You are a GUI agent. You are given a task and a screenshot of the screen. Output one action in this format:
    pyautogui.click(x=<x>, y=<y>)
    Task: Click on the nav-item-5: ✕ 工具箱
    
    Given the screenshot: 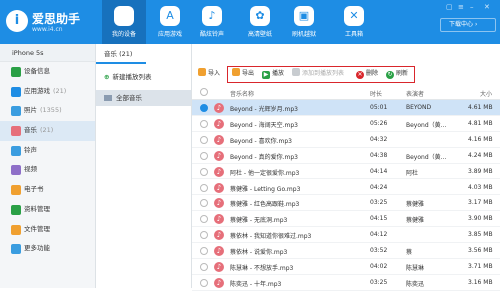 What is the action you would take?
    pyautogui.click(x=354, y=22)
    